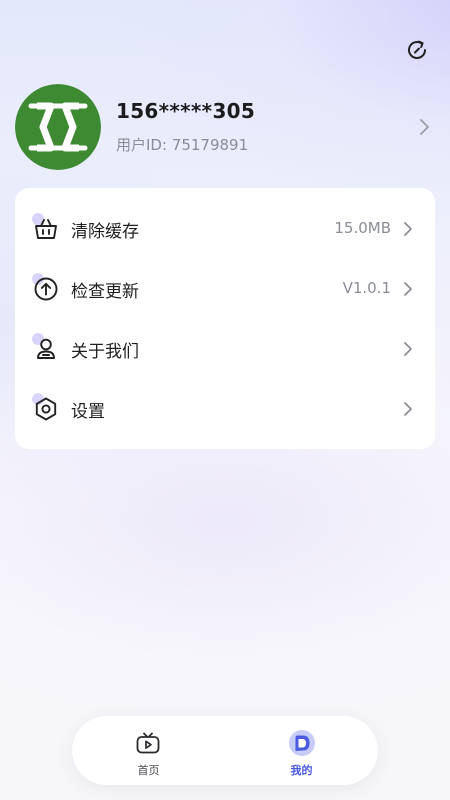 This screenshot has width=450, height=800. What do you see at coordinates (366, 288) in the screenshot?
I see `version-value: V1.0.1` at bounding box center [366, 288].